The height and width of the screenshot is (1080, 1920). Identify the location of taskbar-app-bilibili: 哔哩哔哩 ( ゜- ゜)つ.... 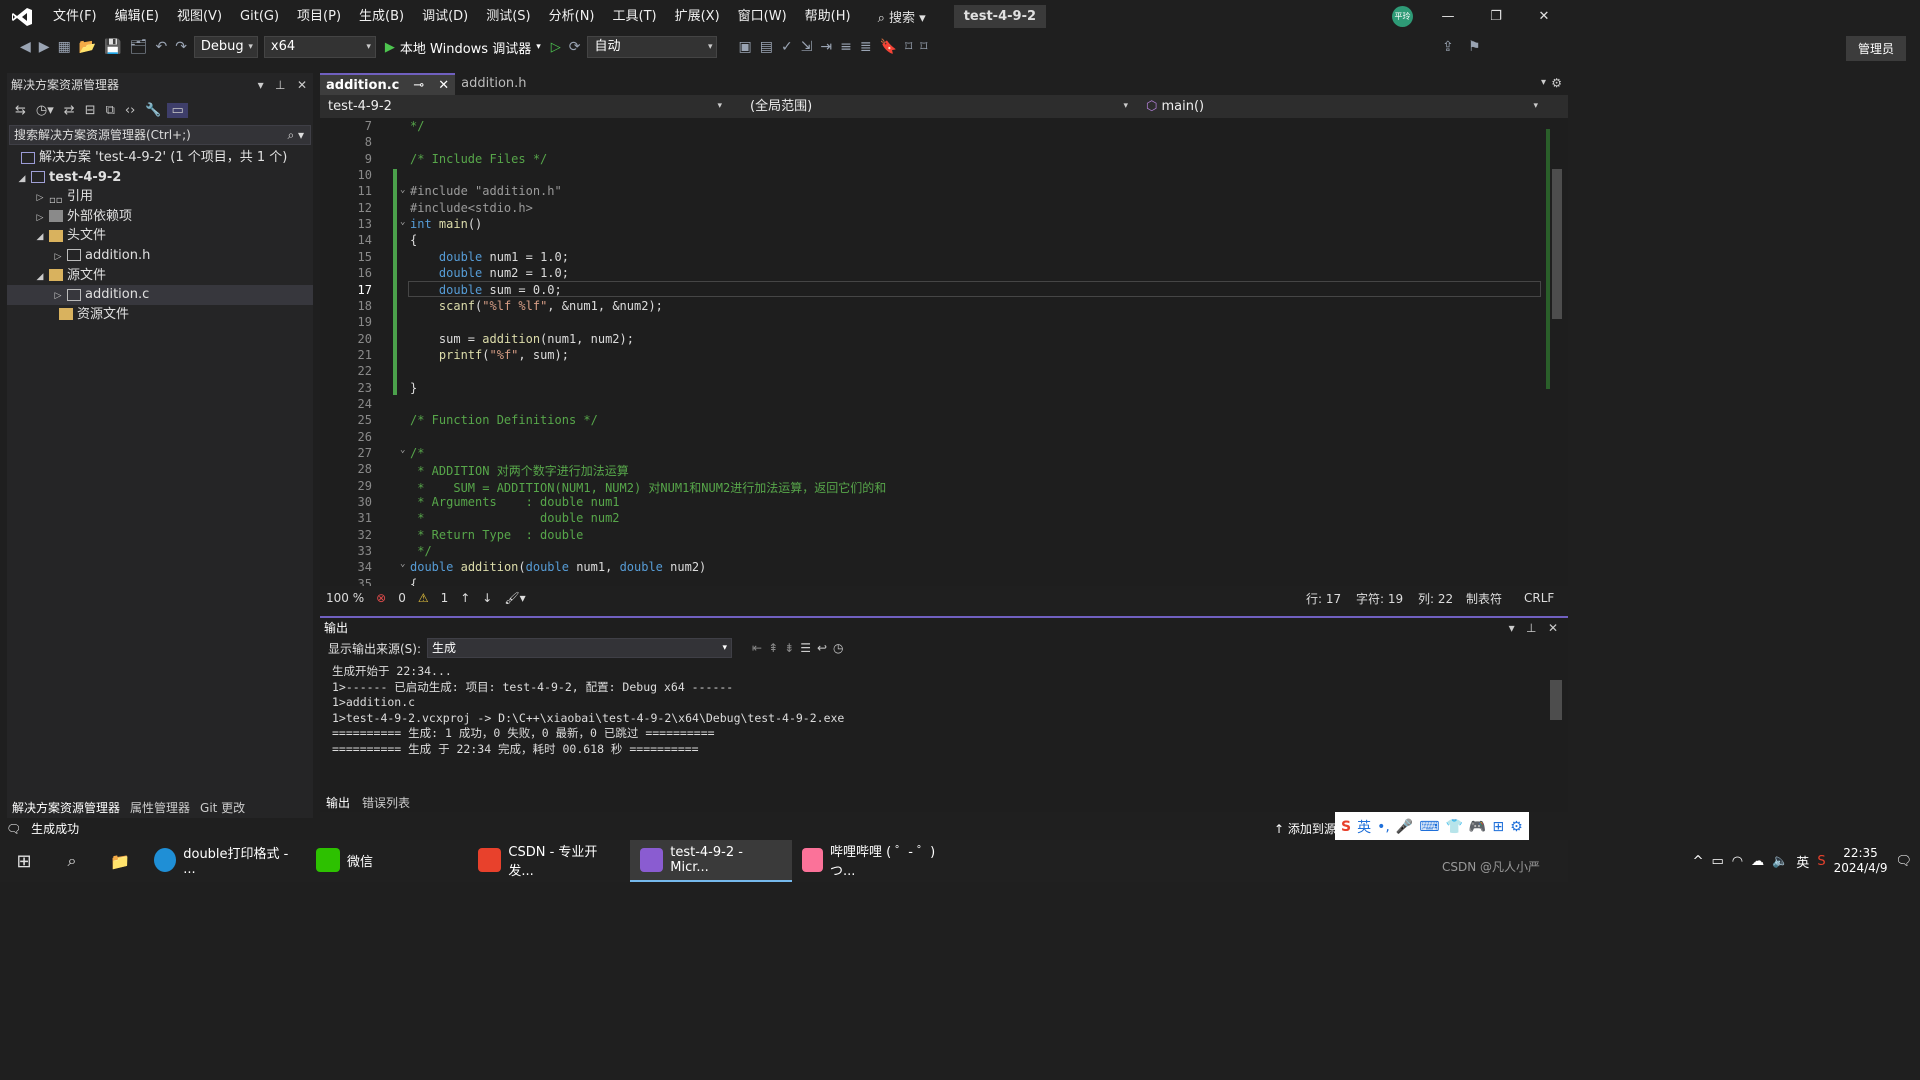
(873, 861).